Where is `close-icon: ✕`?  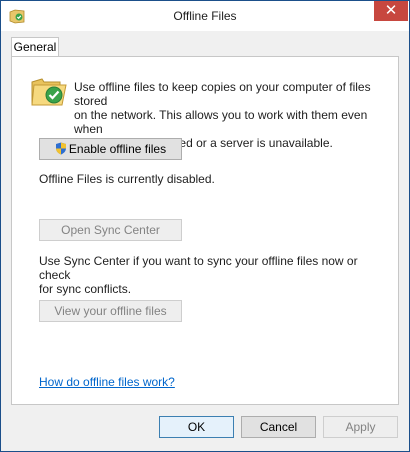 close-icon: ✕ is located at coordinates (391, 10).